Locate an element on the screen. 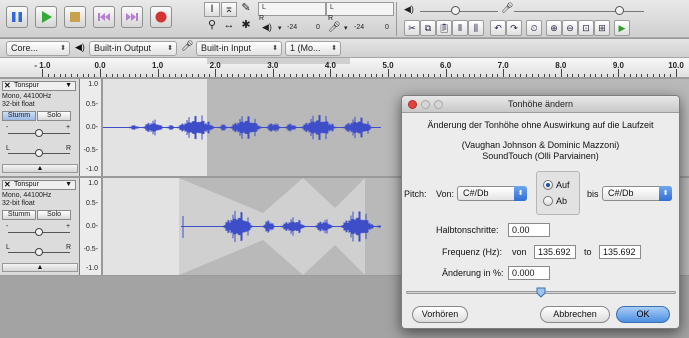 The width and height of the screenshot is (689, 338). to-pitch-value: C#/Db is located at coordinates (621, 193).